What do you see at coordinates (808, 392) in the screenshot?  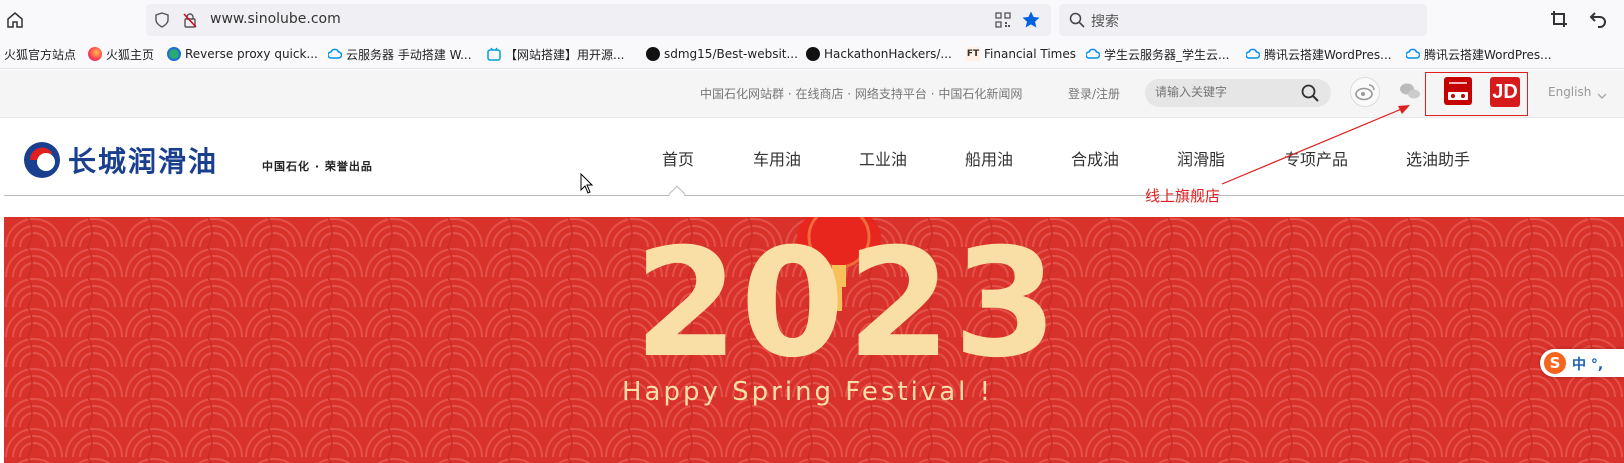 I see `banner-subtitle: Happy Spring Festival !` at bounding box center [808, 392].